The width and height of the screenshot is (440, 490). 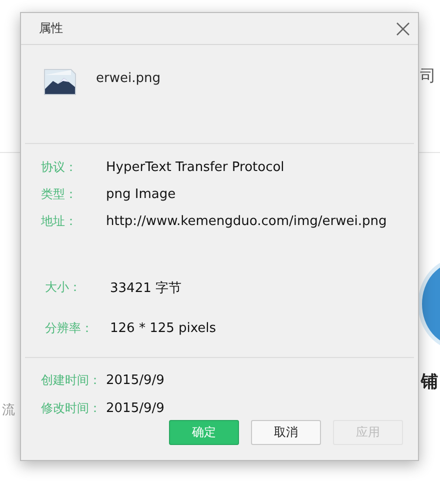 What do you see at coordinates (428, 76) in the screenshot?
I see `background-text: 司` at bounding box center [428, 76].